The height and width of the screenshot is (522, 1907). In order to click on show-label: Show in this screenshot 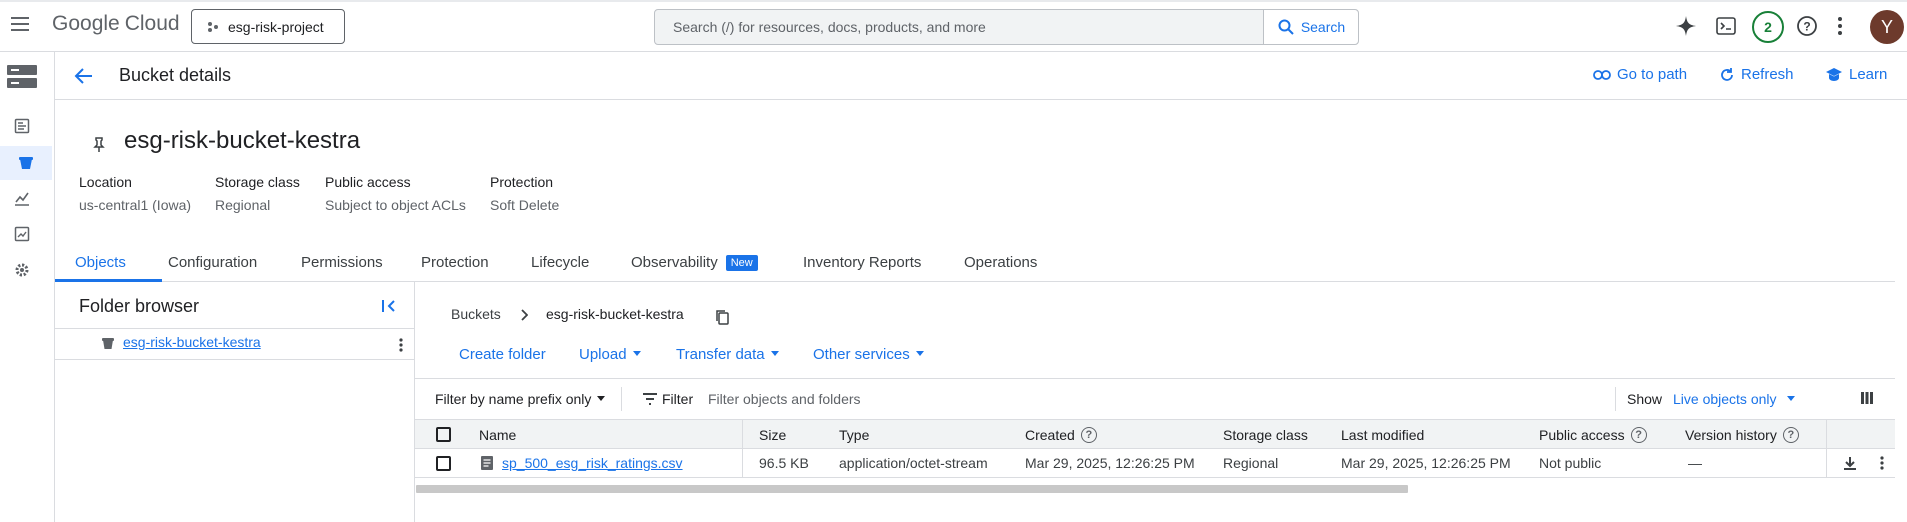, I will do `click(1645, 399)`.